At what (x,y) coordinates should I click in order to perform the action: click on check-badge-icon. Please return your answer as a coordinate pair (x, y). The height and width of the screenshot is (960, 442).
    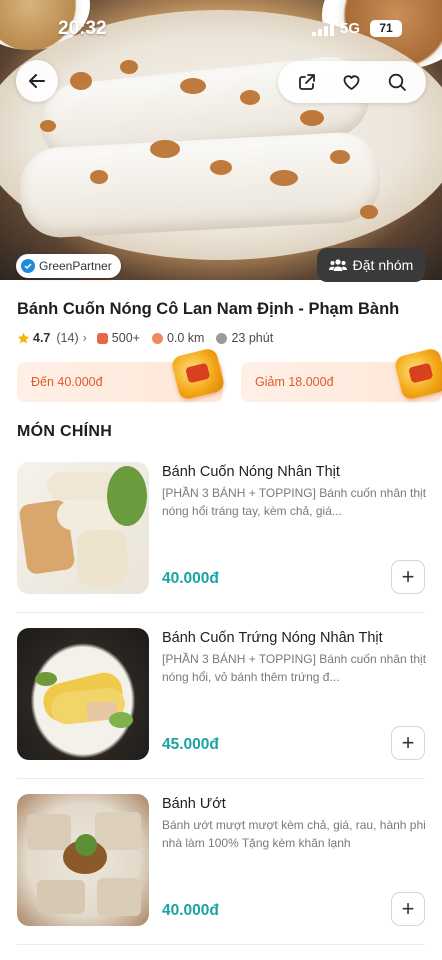
    Looking at the image, I should click on (28, 266).